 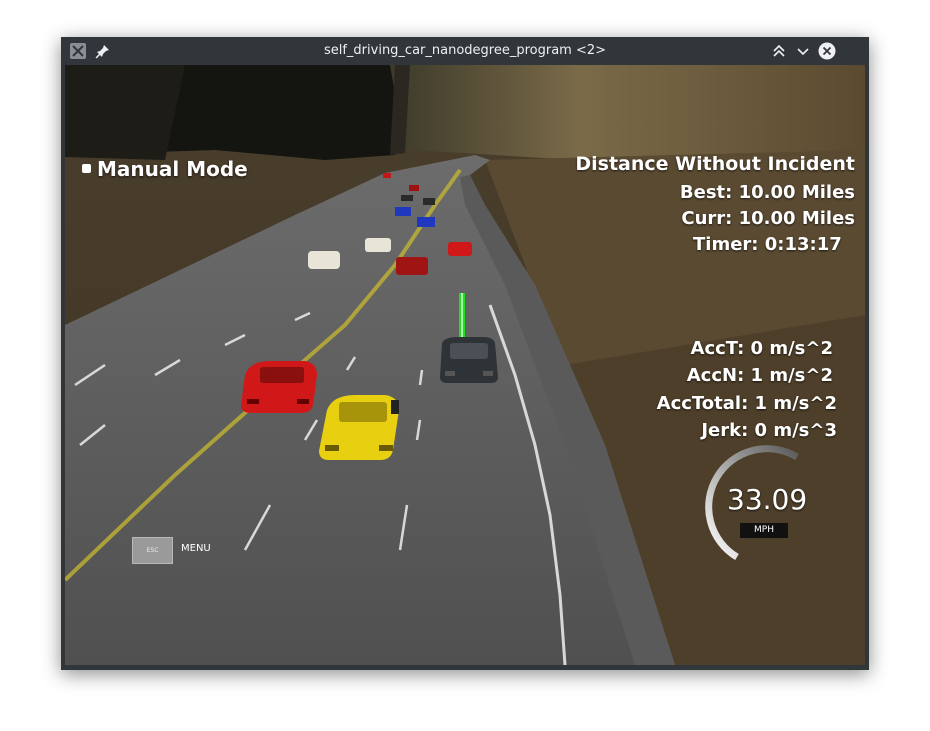 I want to click on close-icon, so click(x=827, y=51).